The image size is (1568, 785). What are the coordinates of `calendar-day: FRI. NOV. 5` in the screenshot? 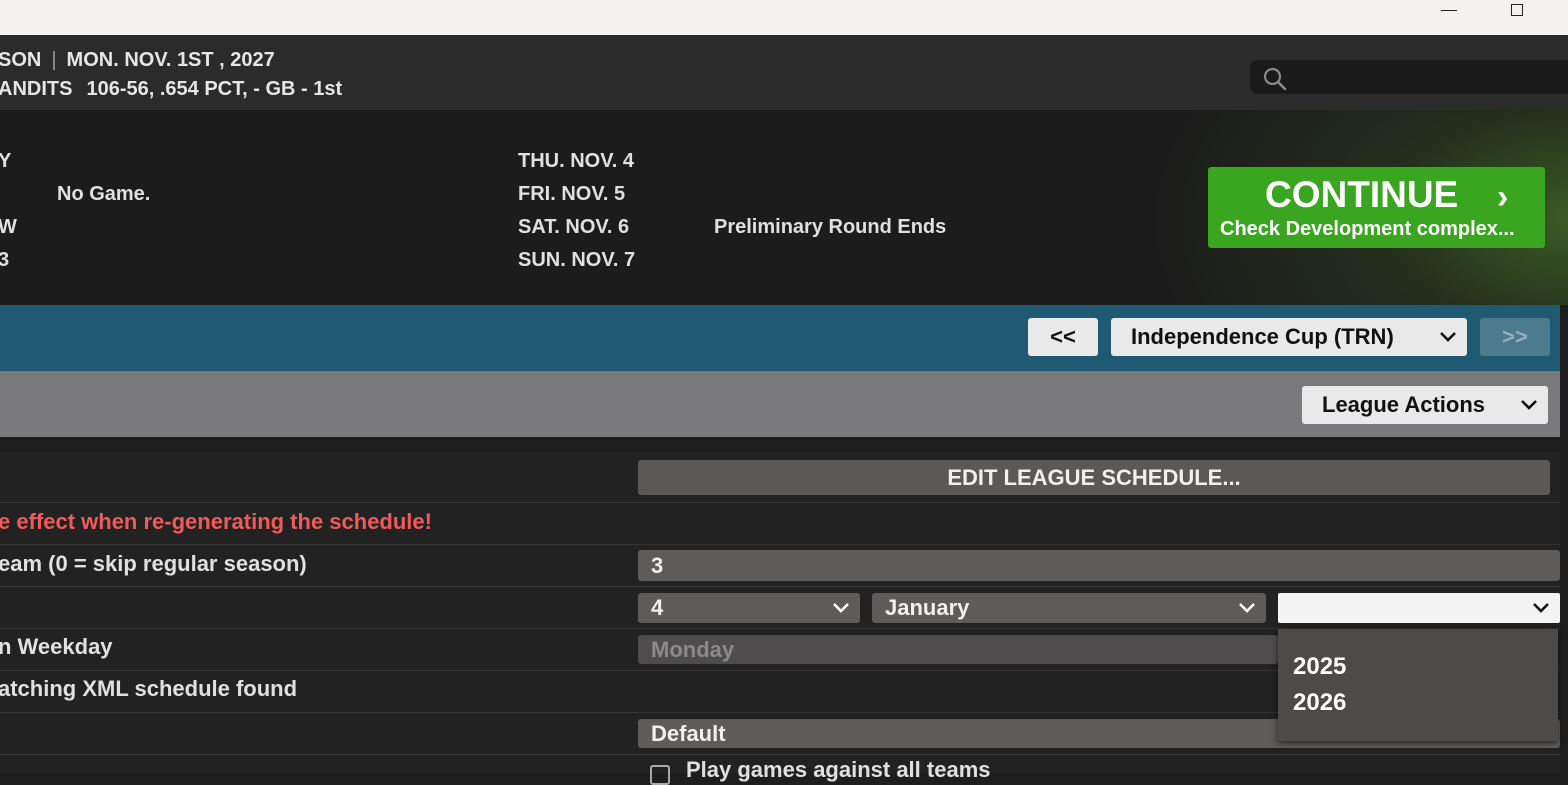 It's located at (572, 194).